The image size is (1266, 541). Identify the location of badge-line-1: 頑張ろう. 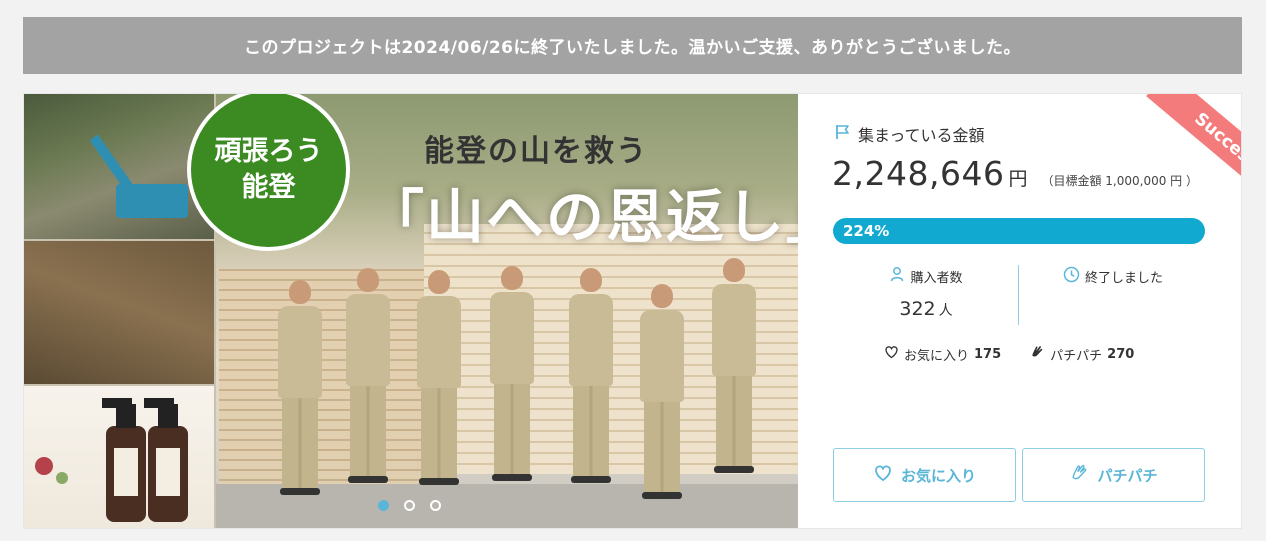
(268, 151).